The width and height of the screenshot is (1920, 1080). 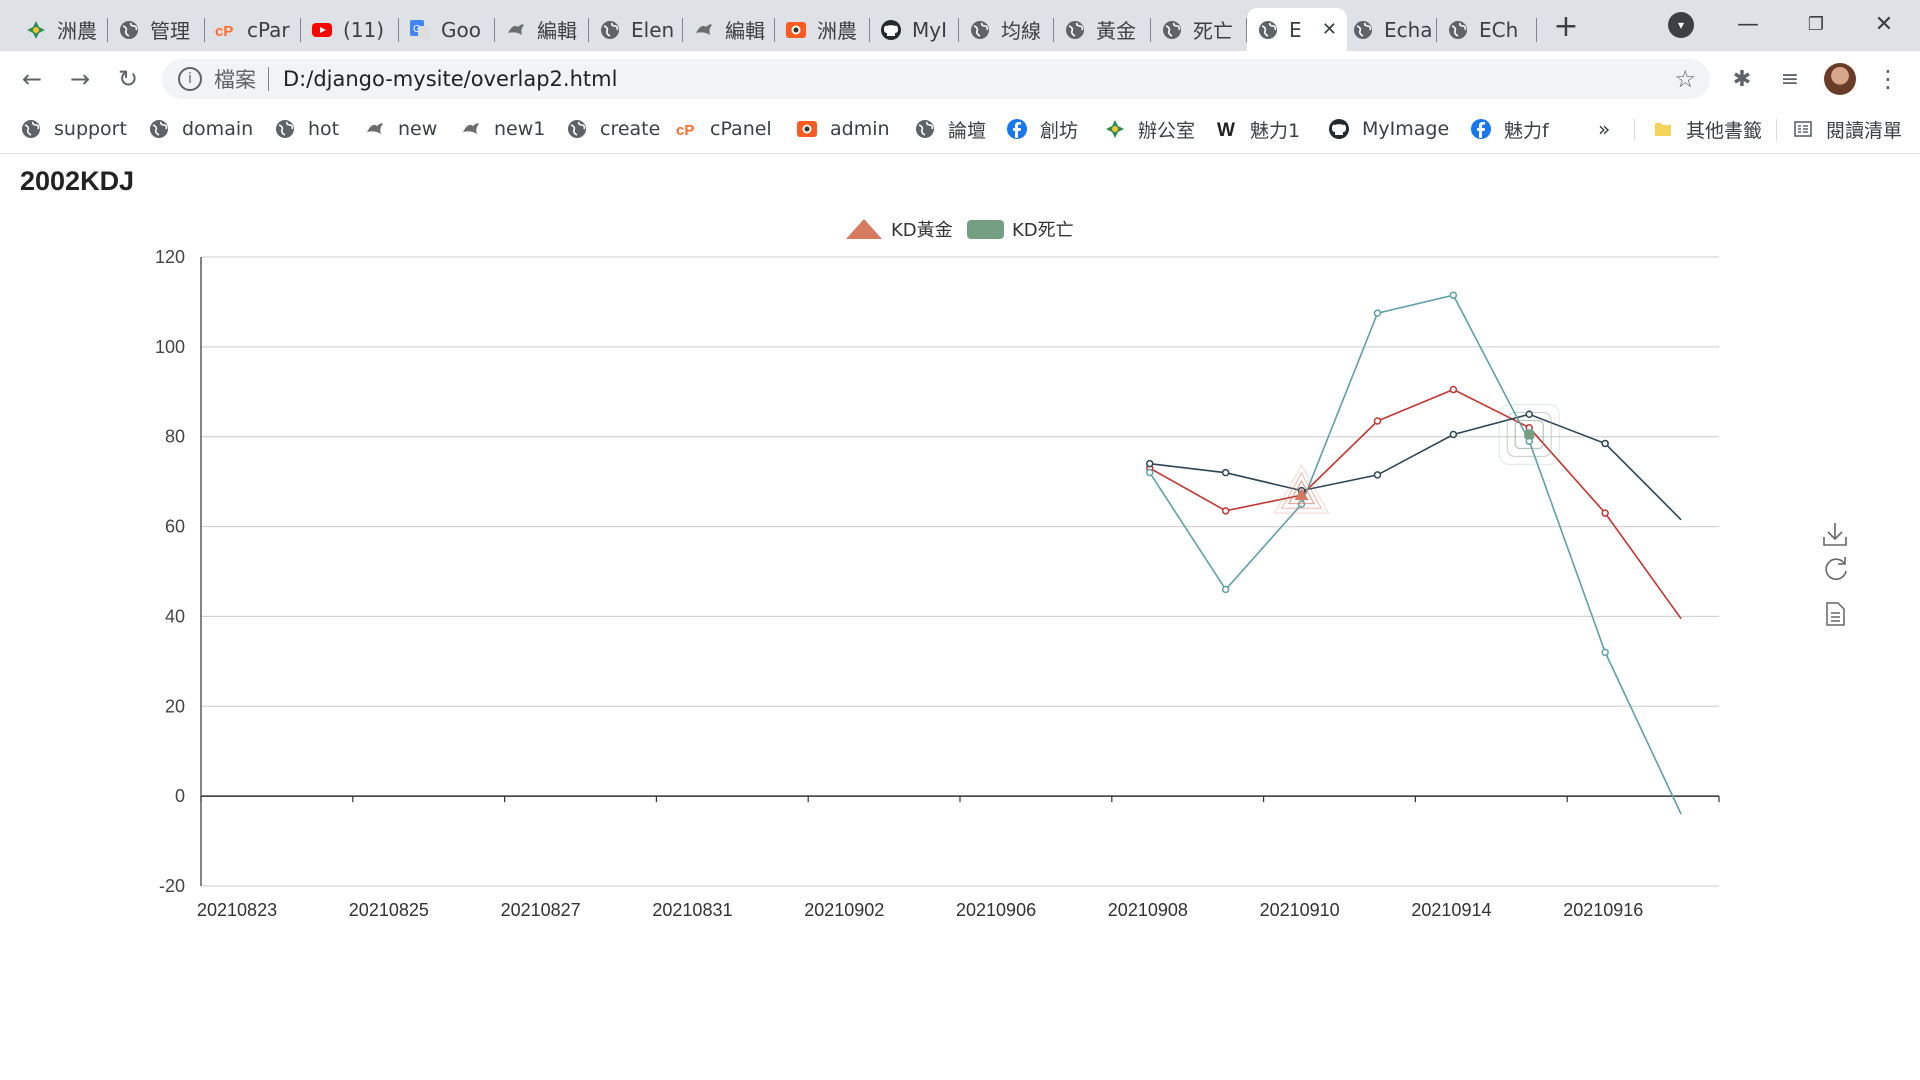 What do you see at coordinates (1685, 79) in the screenshot?
I see `bookmark-star-icon: ☆` at bounding box center [1685, 79].